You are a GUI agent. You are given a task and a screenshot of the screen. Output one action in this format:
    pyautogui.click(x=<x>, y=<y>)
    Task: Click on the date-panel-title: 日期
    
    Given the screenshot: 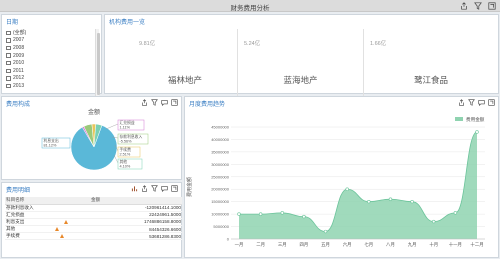 What is the action you would take?
    pyautogui.click(x=12, y=23)
    